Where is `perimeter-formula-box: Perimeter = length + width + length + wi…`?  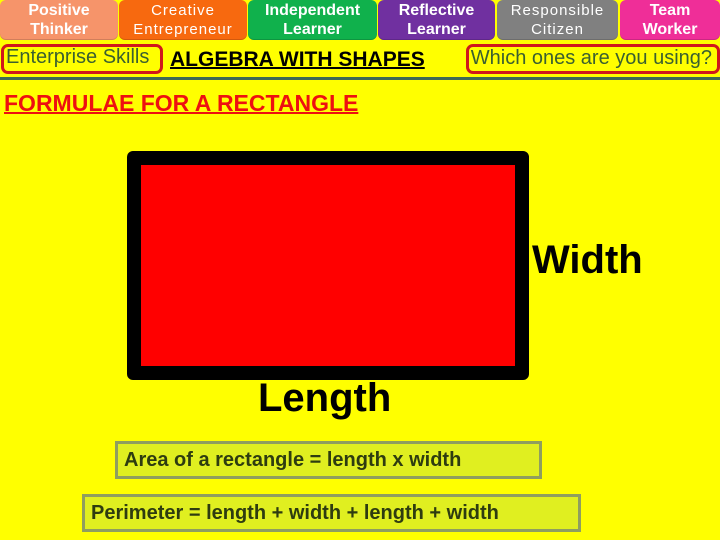
perimeter-formula-box: Perimeter = length + width + length + wi… is located at coordinates (331, 513).